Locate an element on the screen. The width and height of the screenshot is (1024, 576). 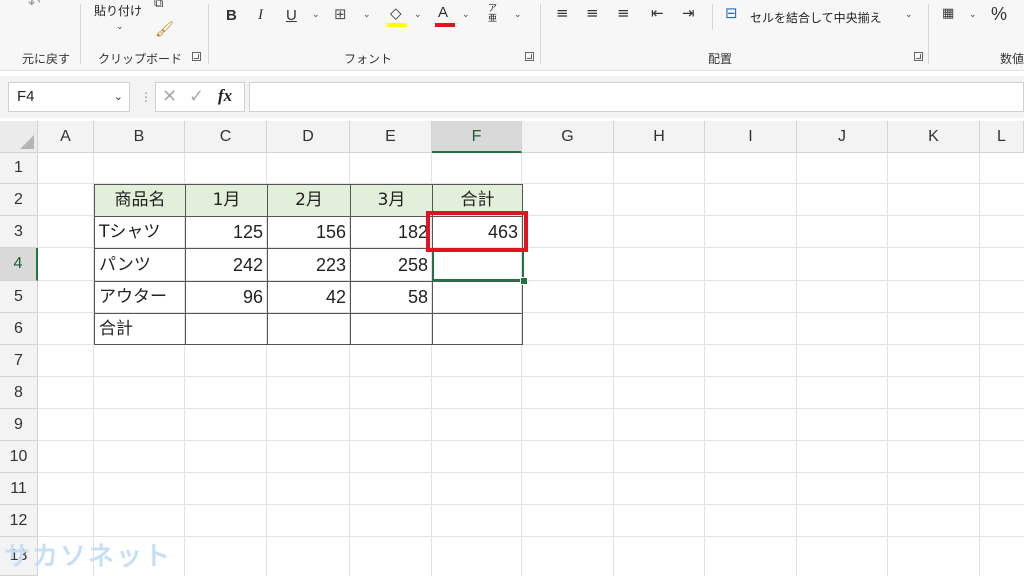
furigana-dropdown-icon: ⌄ is located at coordinates (518, 15).